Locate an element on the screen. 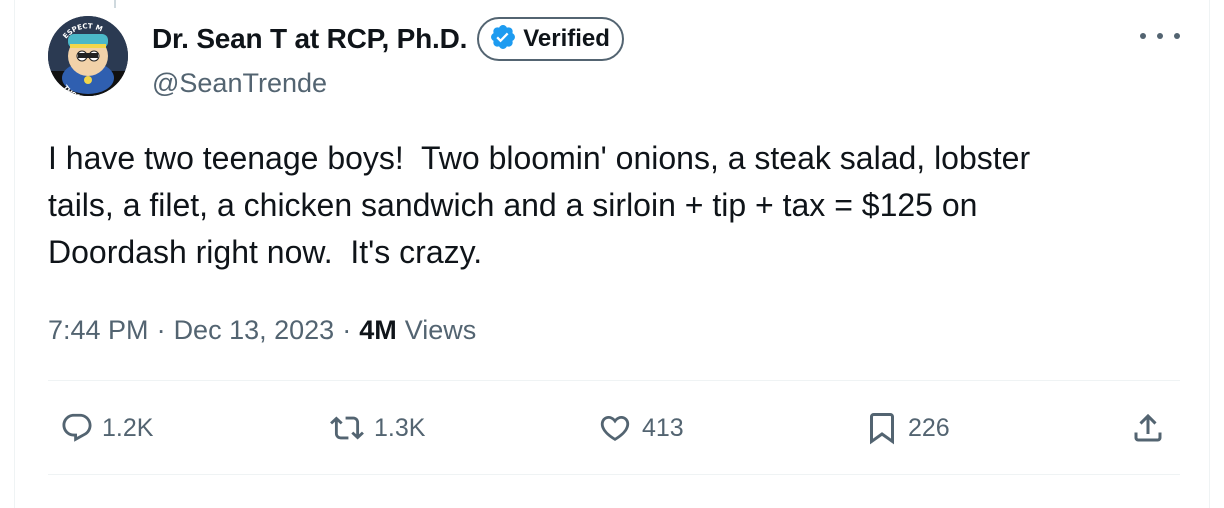 Image resolution: width=1224 pixels, height=508 pixels. like-button: 413 is located at coordinates (640, 428).